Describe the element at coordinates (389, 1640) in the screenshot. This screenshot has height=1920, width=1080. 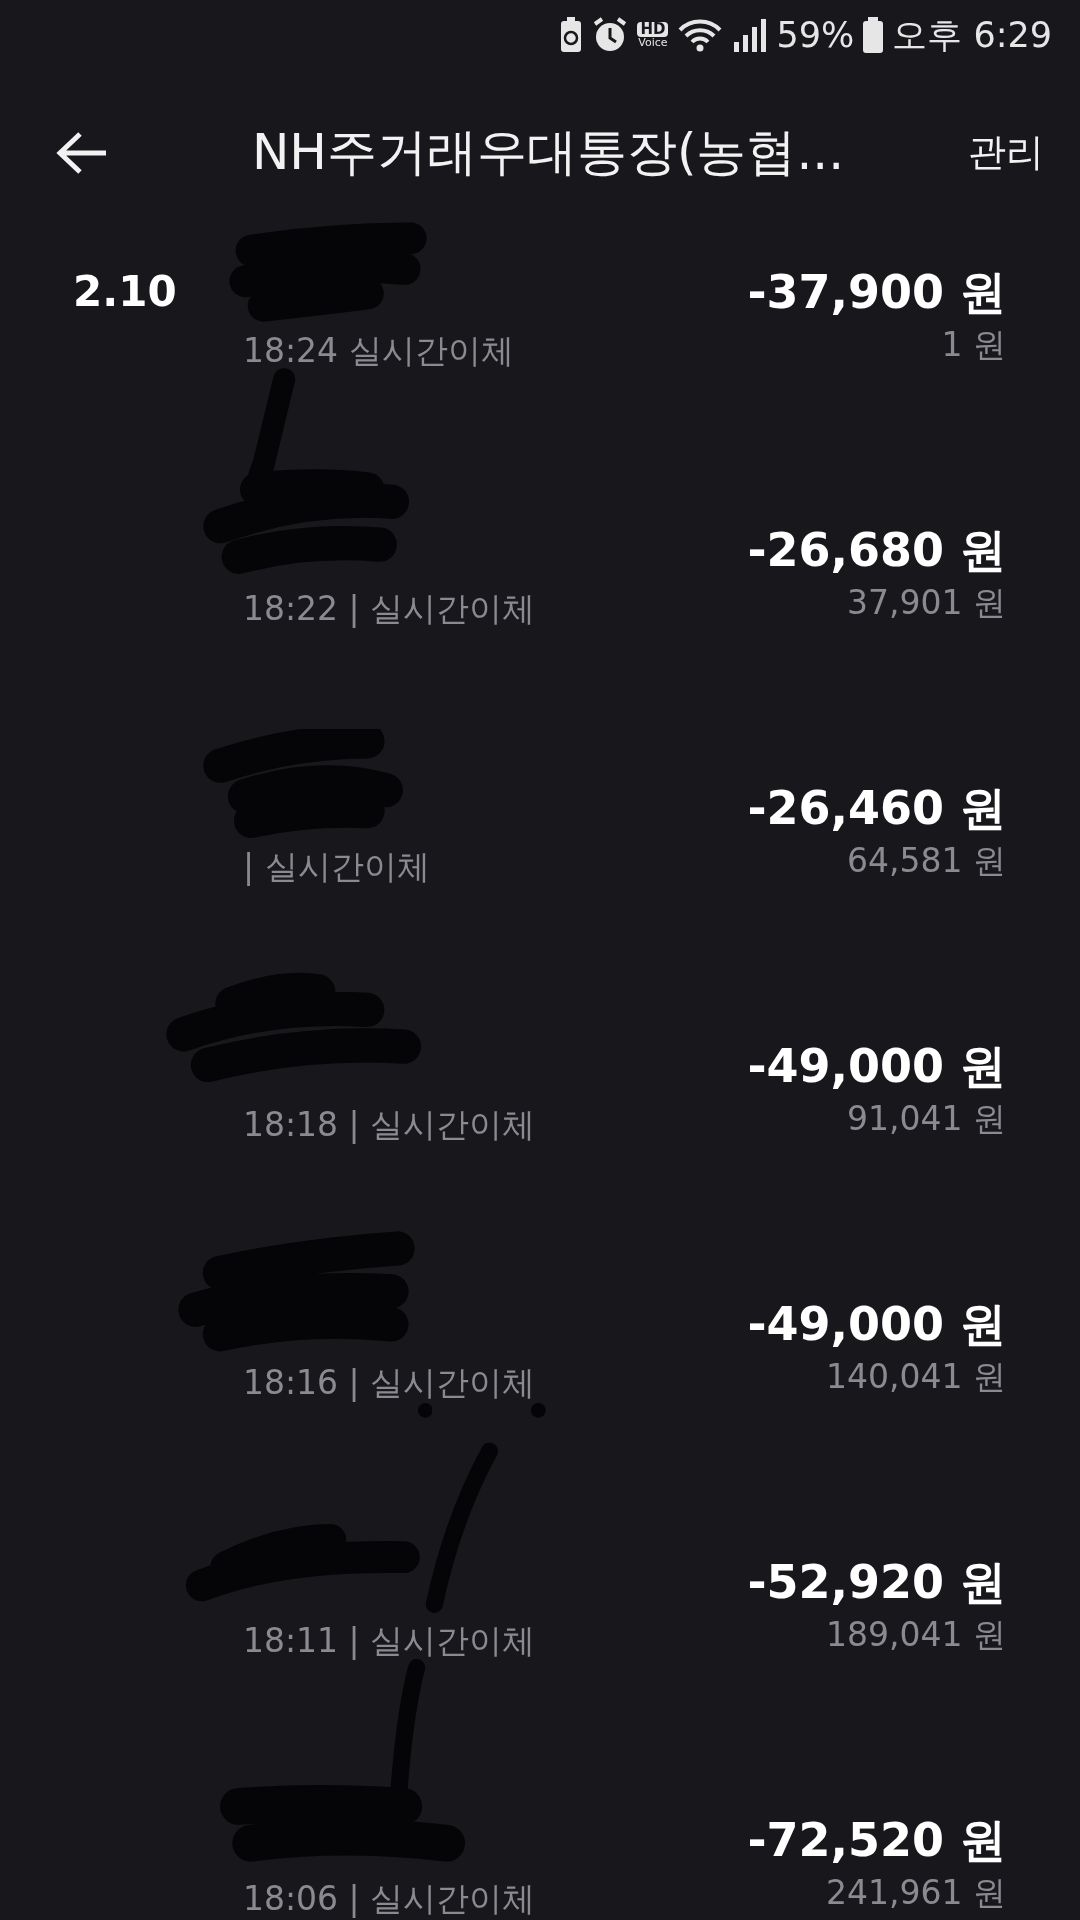
I see `transaction-meta: 18:11 | 실시간이체` at that location.